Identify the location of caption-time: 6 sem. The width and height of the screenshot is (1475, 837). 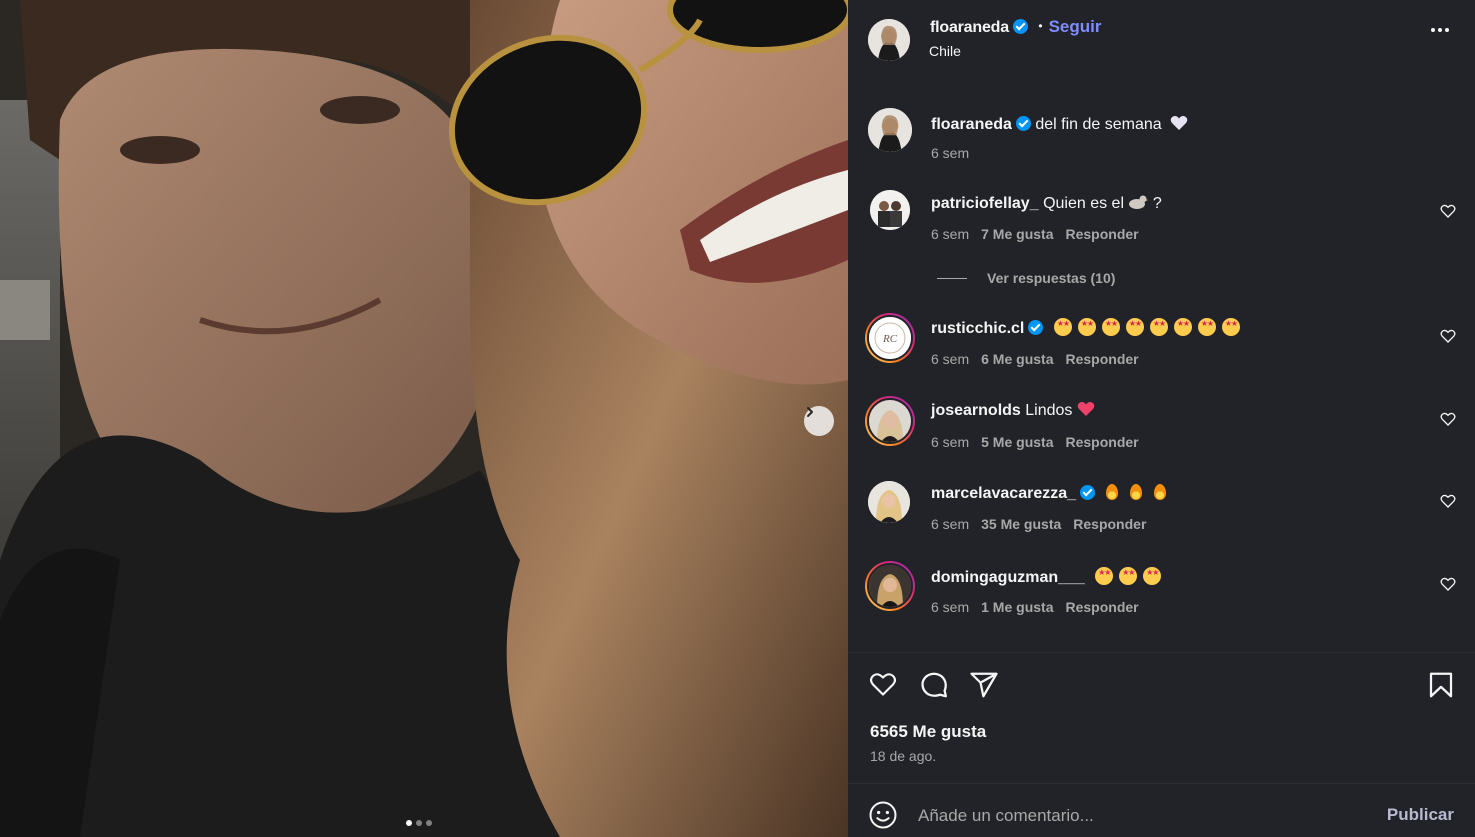
(950, 153).